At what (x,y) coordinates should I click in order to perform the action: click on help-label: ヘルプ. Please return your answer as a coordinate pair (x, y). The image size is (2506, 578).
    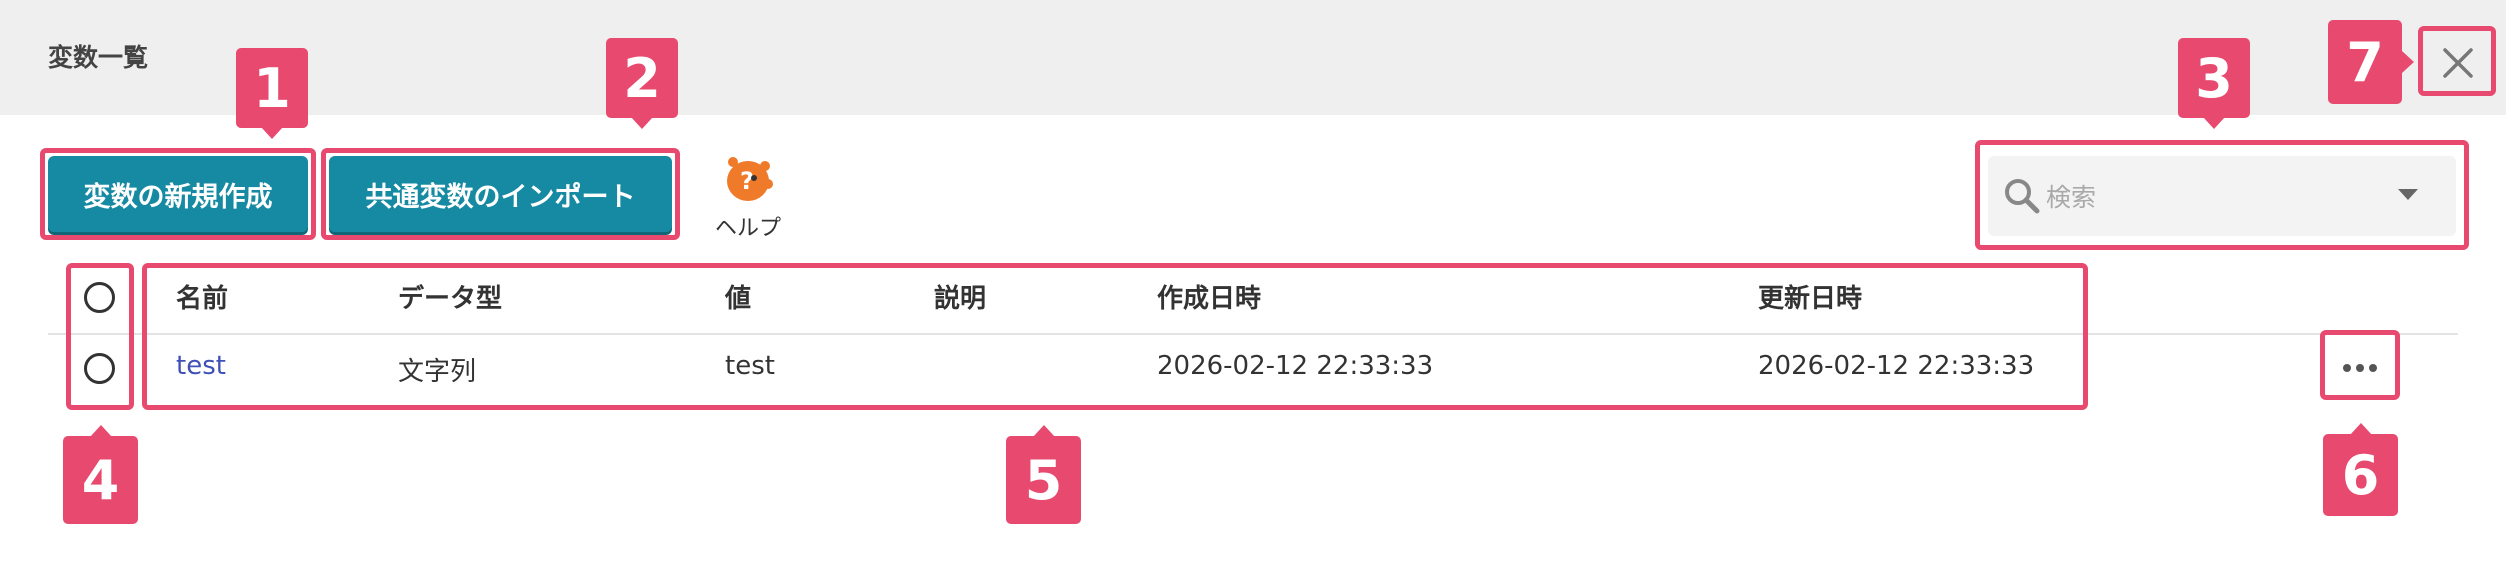
    Looking at the image, I should click on (748, 228).